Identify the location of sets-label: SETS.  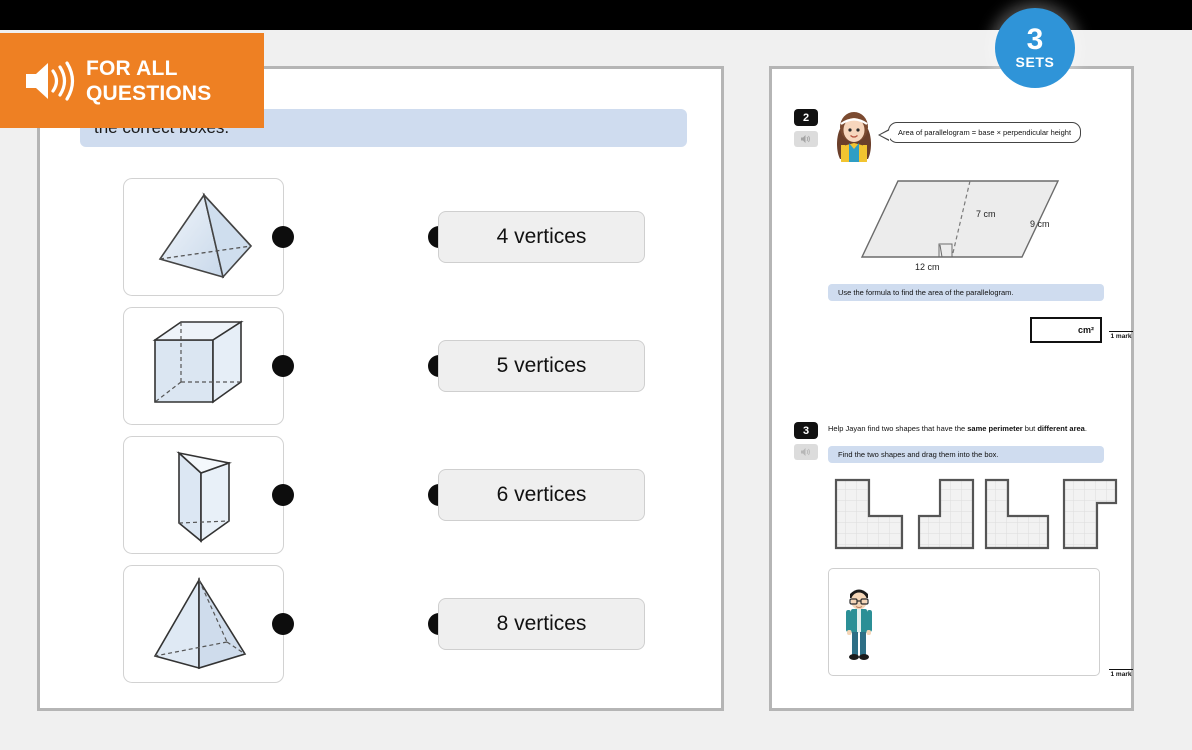
(1035, 62).